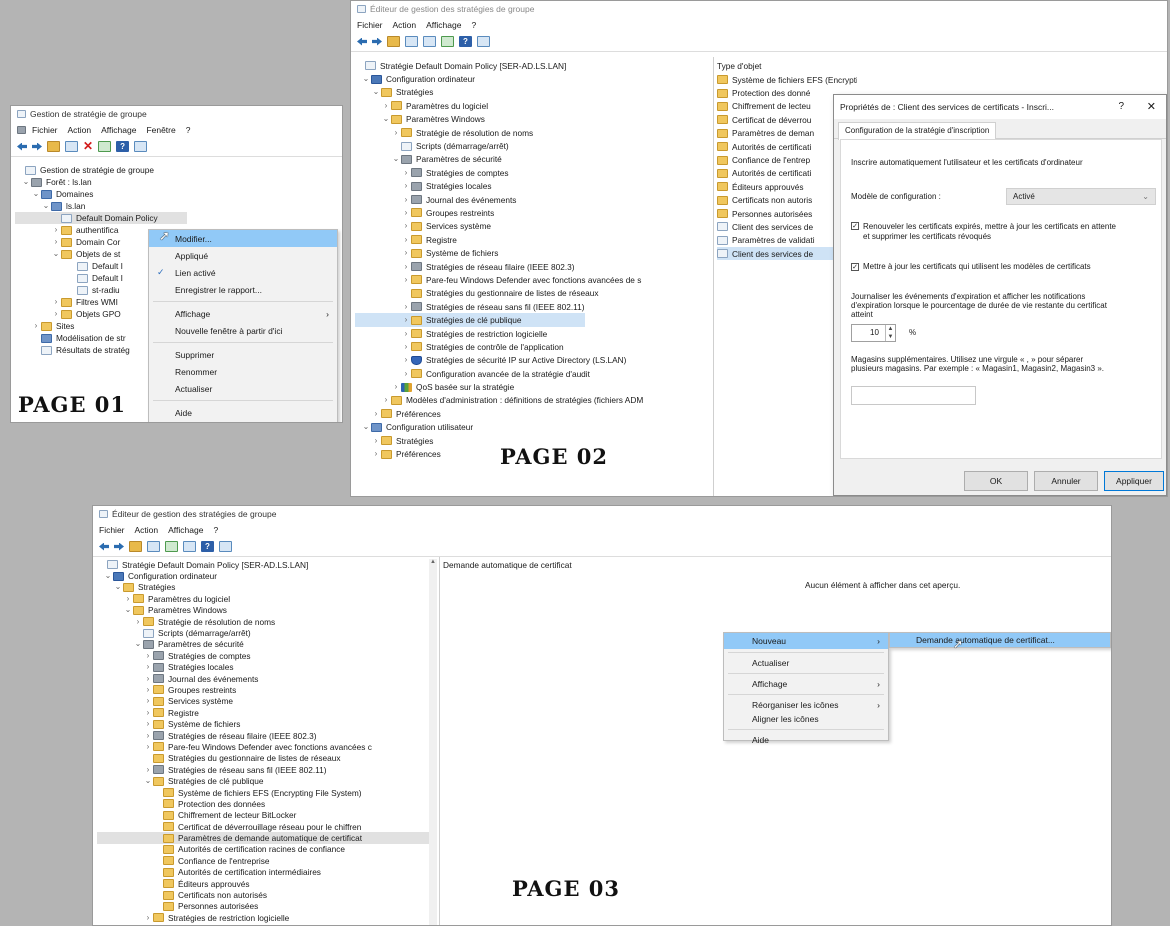 The image size is (1170, 926). What do you see at coordinates (855, 267) in the screenshot?
I see `update-checkbox: ✓` at bounding box center [855, 267].